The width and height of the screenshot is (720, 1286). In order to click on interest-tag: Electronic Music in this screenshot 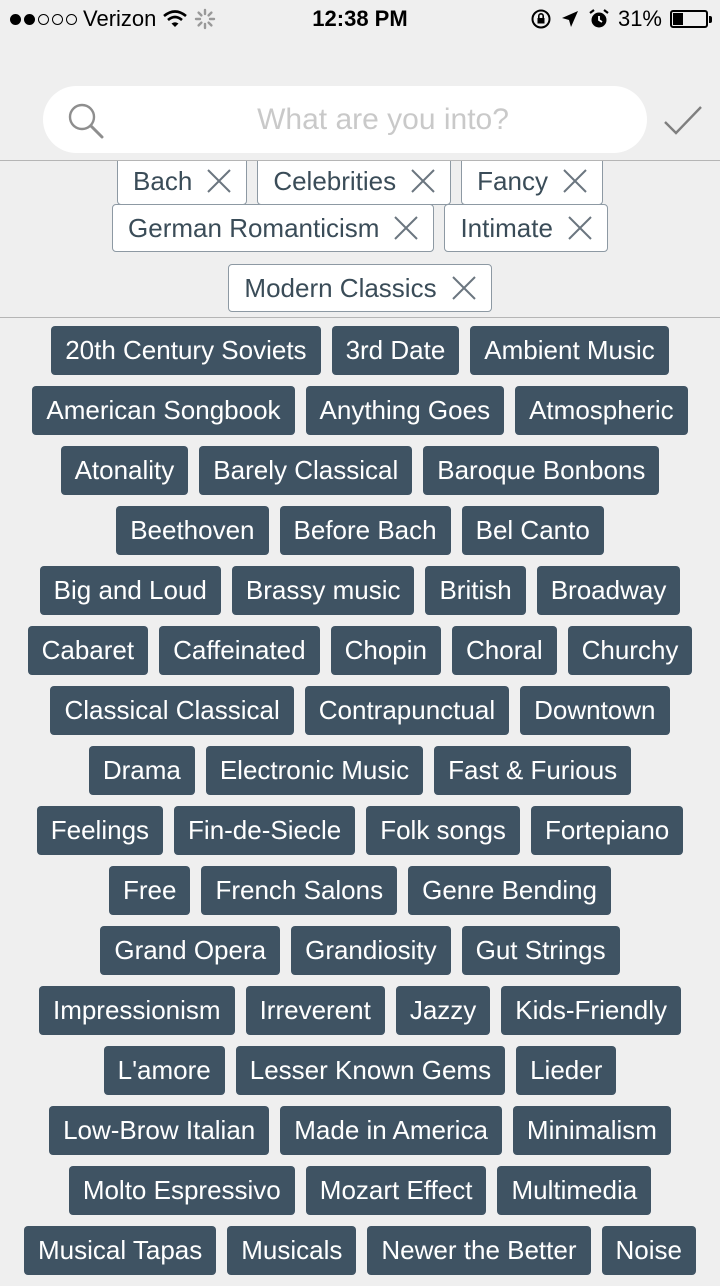, I will do `click(314, 770)`.